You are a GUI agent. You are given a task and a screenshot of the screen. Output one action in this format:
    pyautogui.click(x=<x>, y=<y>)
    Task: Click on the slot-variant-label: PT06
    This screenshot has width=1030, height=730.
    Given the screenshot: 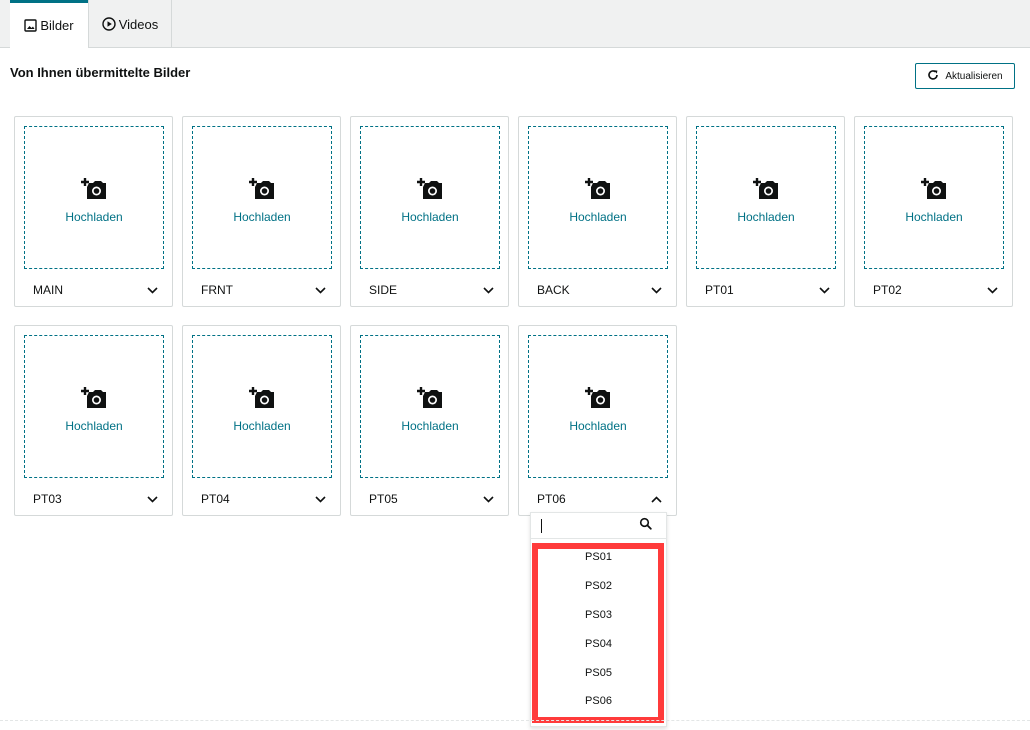 What is the action you would take?
    pyautogui.click(x=551, y=499)
    